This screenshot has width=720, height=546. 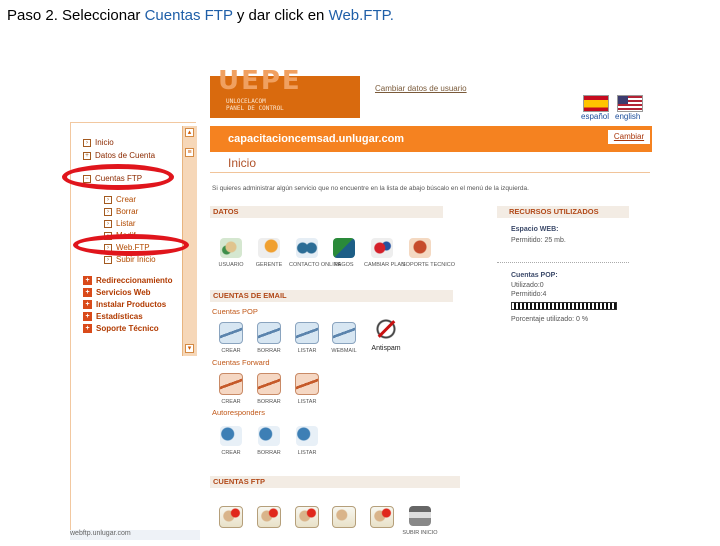 I want to click on payments-icon, so click(x=344, y=248).